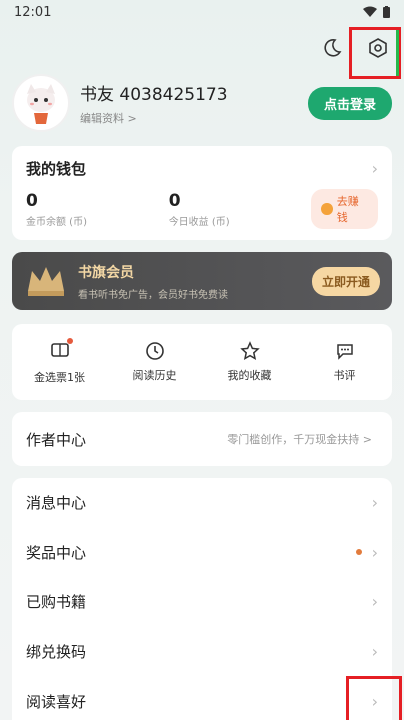  Describe the element at coordinates (370, 11) in the screenshot. I see `wifi-icon` at that location.